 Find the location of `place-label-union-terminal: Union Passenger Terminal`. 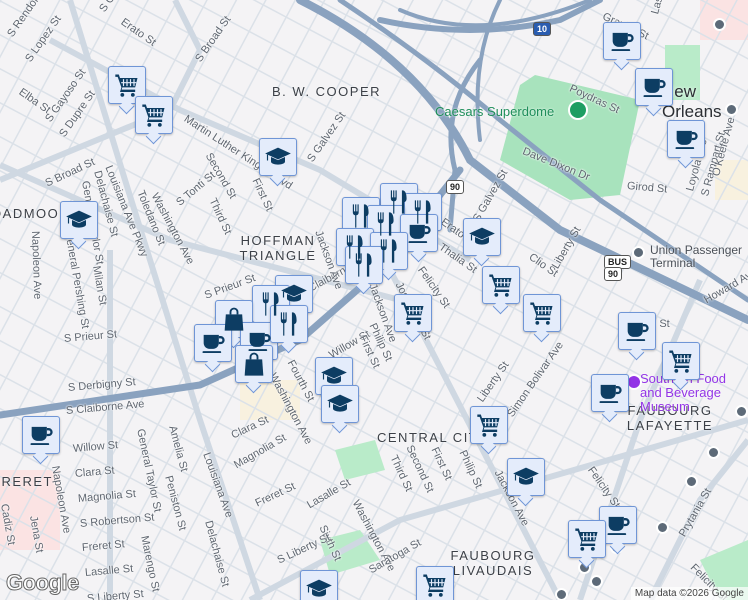

place-label-union-terminal: Union Passenger Terminal is located at coordinates (699, 257).